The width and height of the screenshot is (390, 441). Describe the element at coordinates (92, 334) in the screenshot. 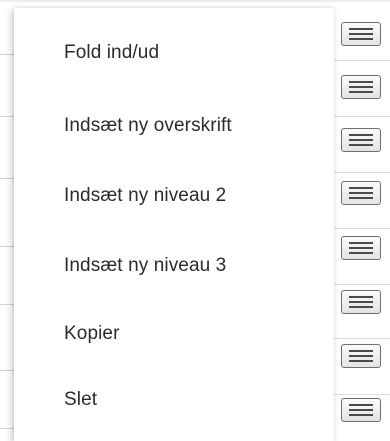

I see `menu-item-copy: Kopier` at that location.